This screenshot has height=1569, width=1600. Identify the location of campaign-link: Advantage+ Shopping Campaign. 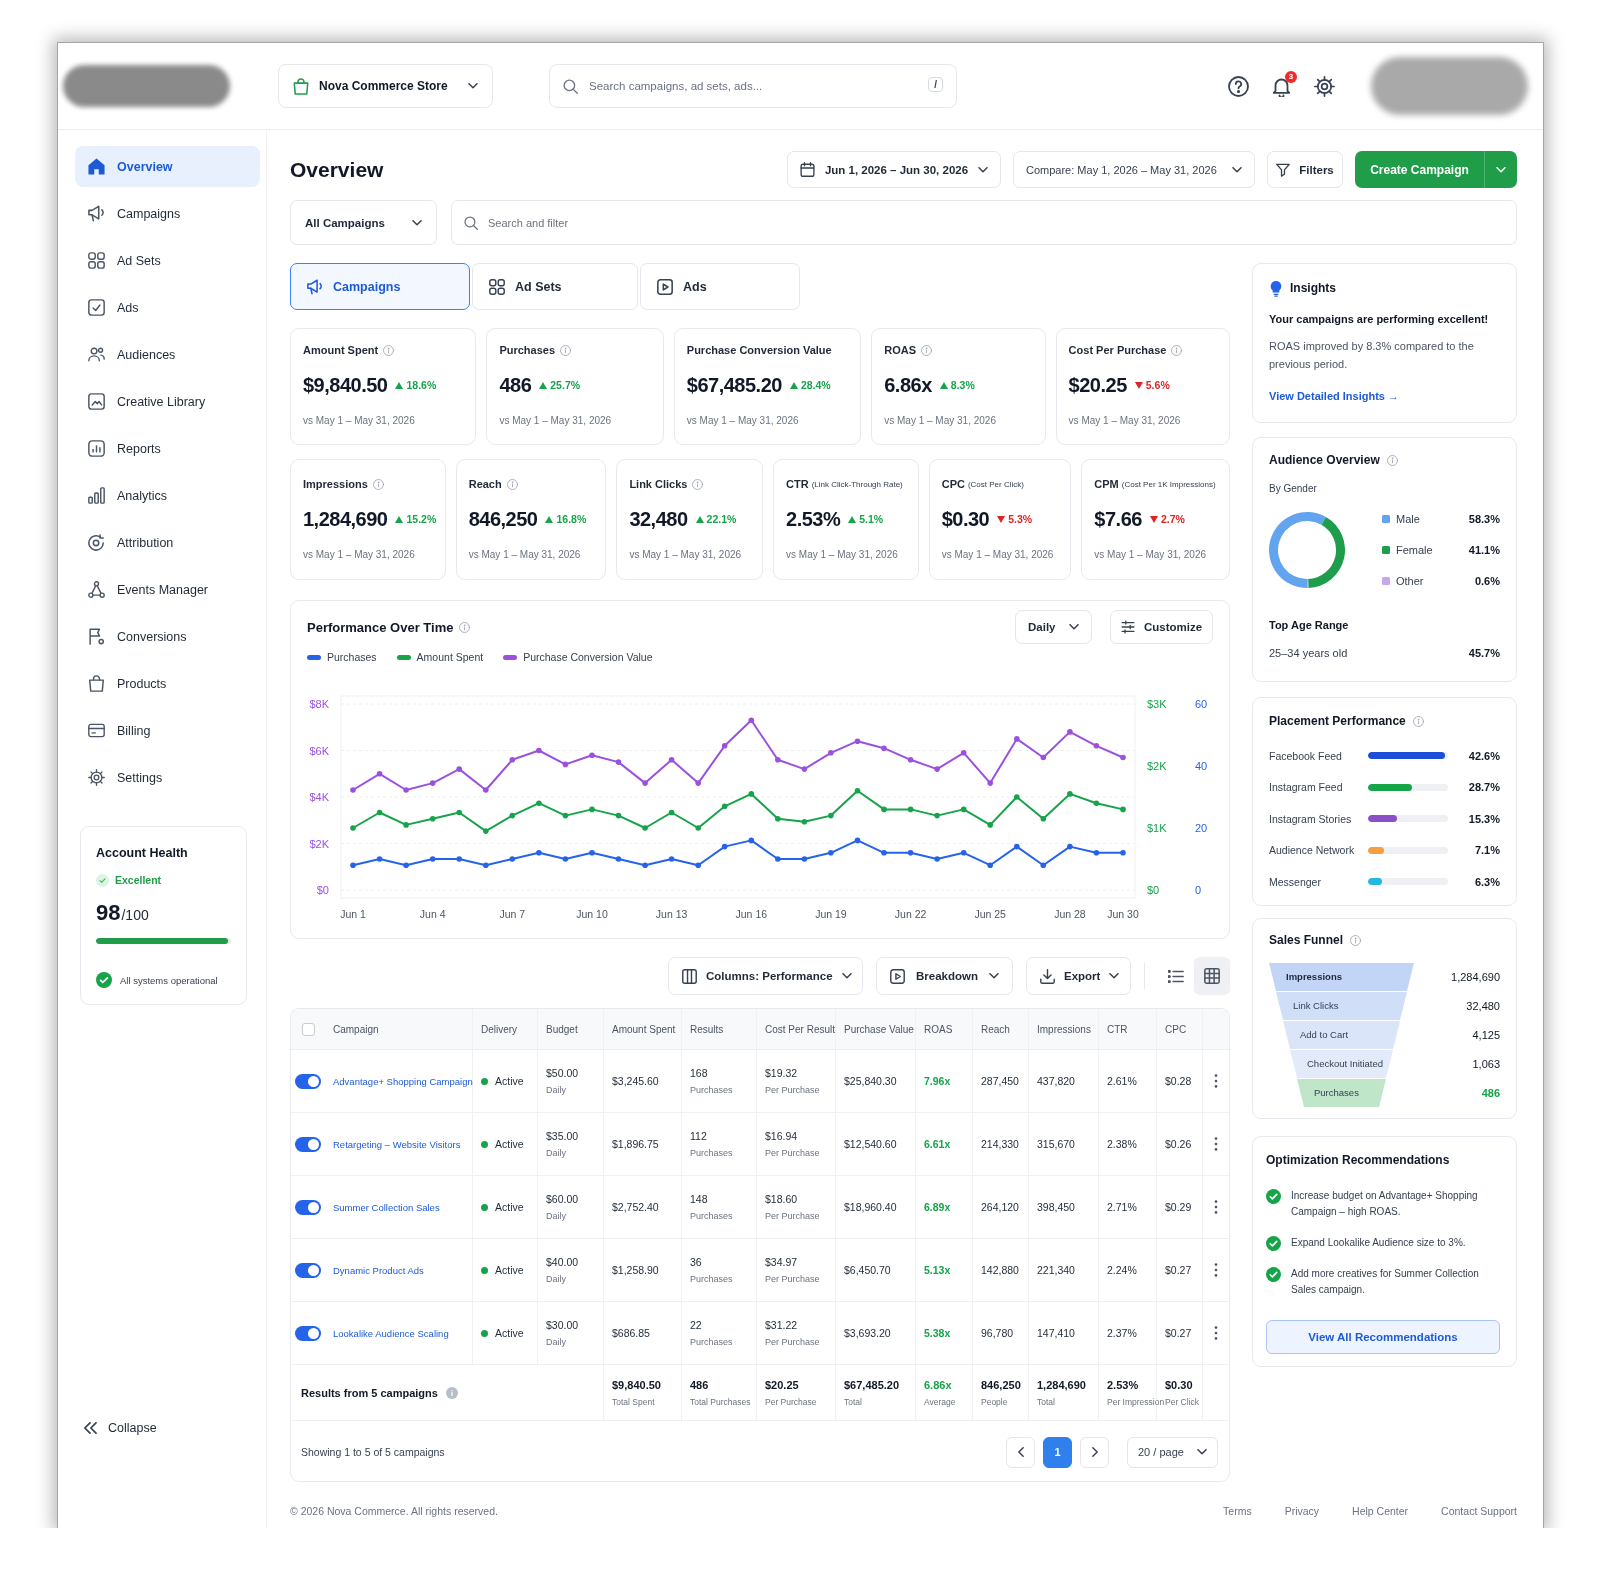
(403, 1081).